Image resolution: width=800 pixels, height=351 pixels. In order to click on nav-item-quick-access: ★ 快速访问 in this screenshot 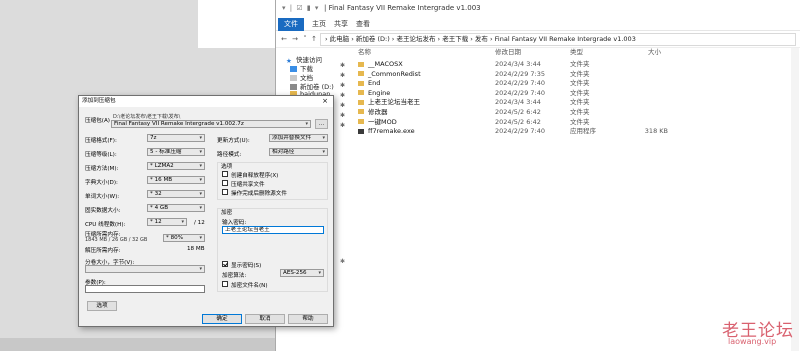, I will do `click(304, 59)`.